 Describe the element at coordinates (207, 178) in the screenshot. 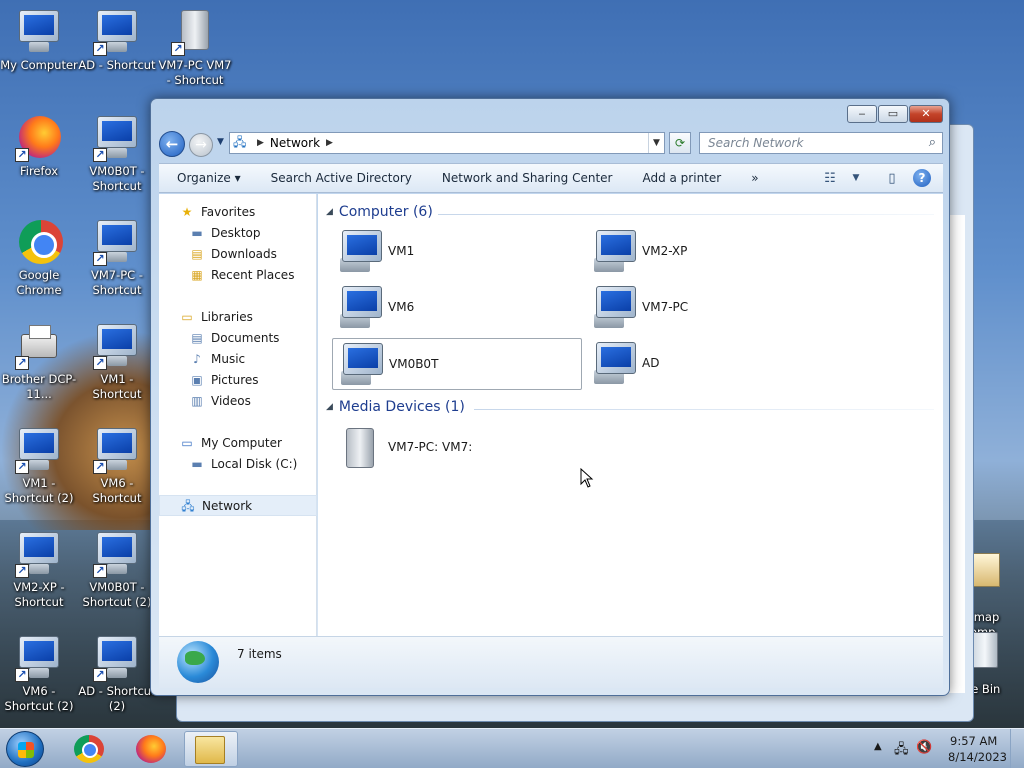

I see `organize-button: Organize ▾` at that location.